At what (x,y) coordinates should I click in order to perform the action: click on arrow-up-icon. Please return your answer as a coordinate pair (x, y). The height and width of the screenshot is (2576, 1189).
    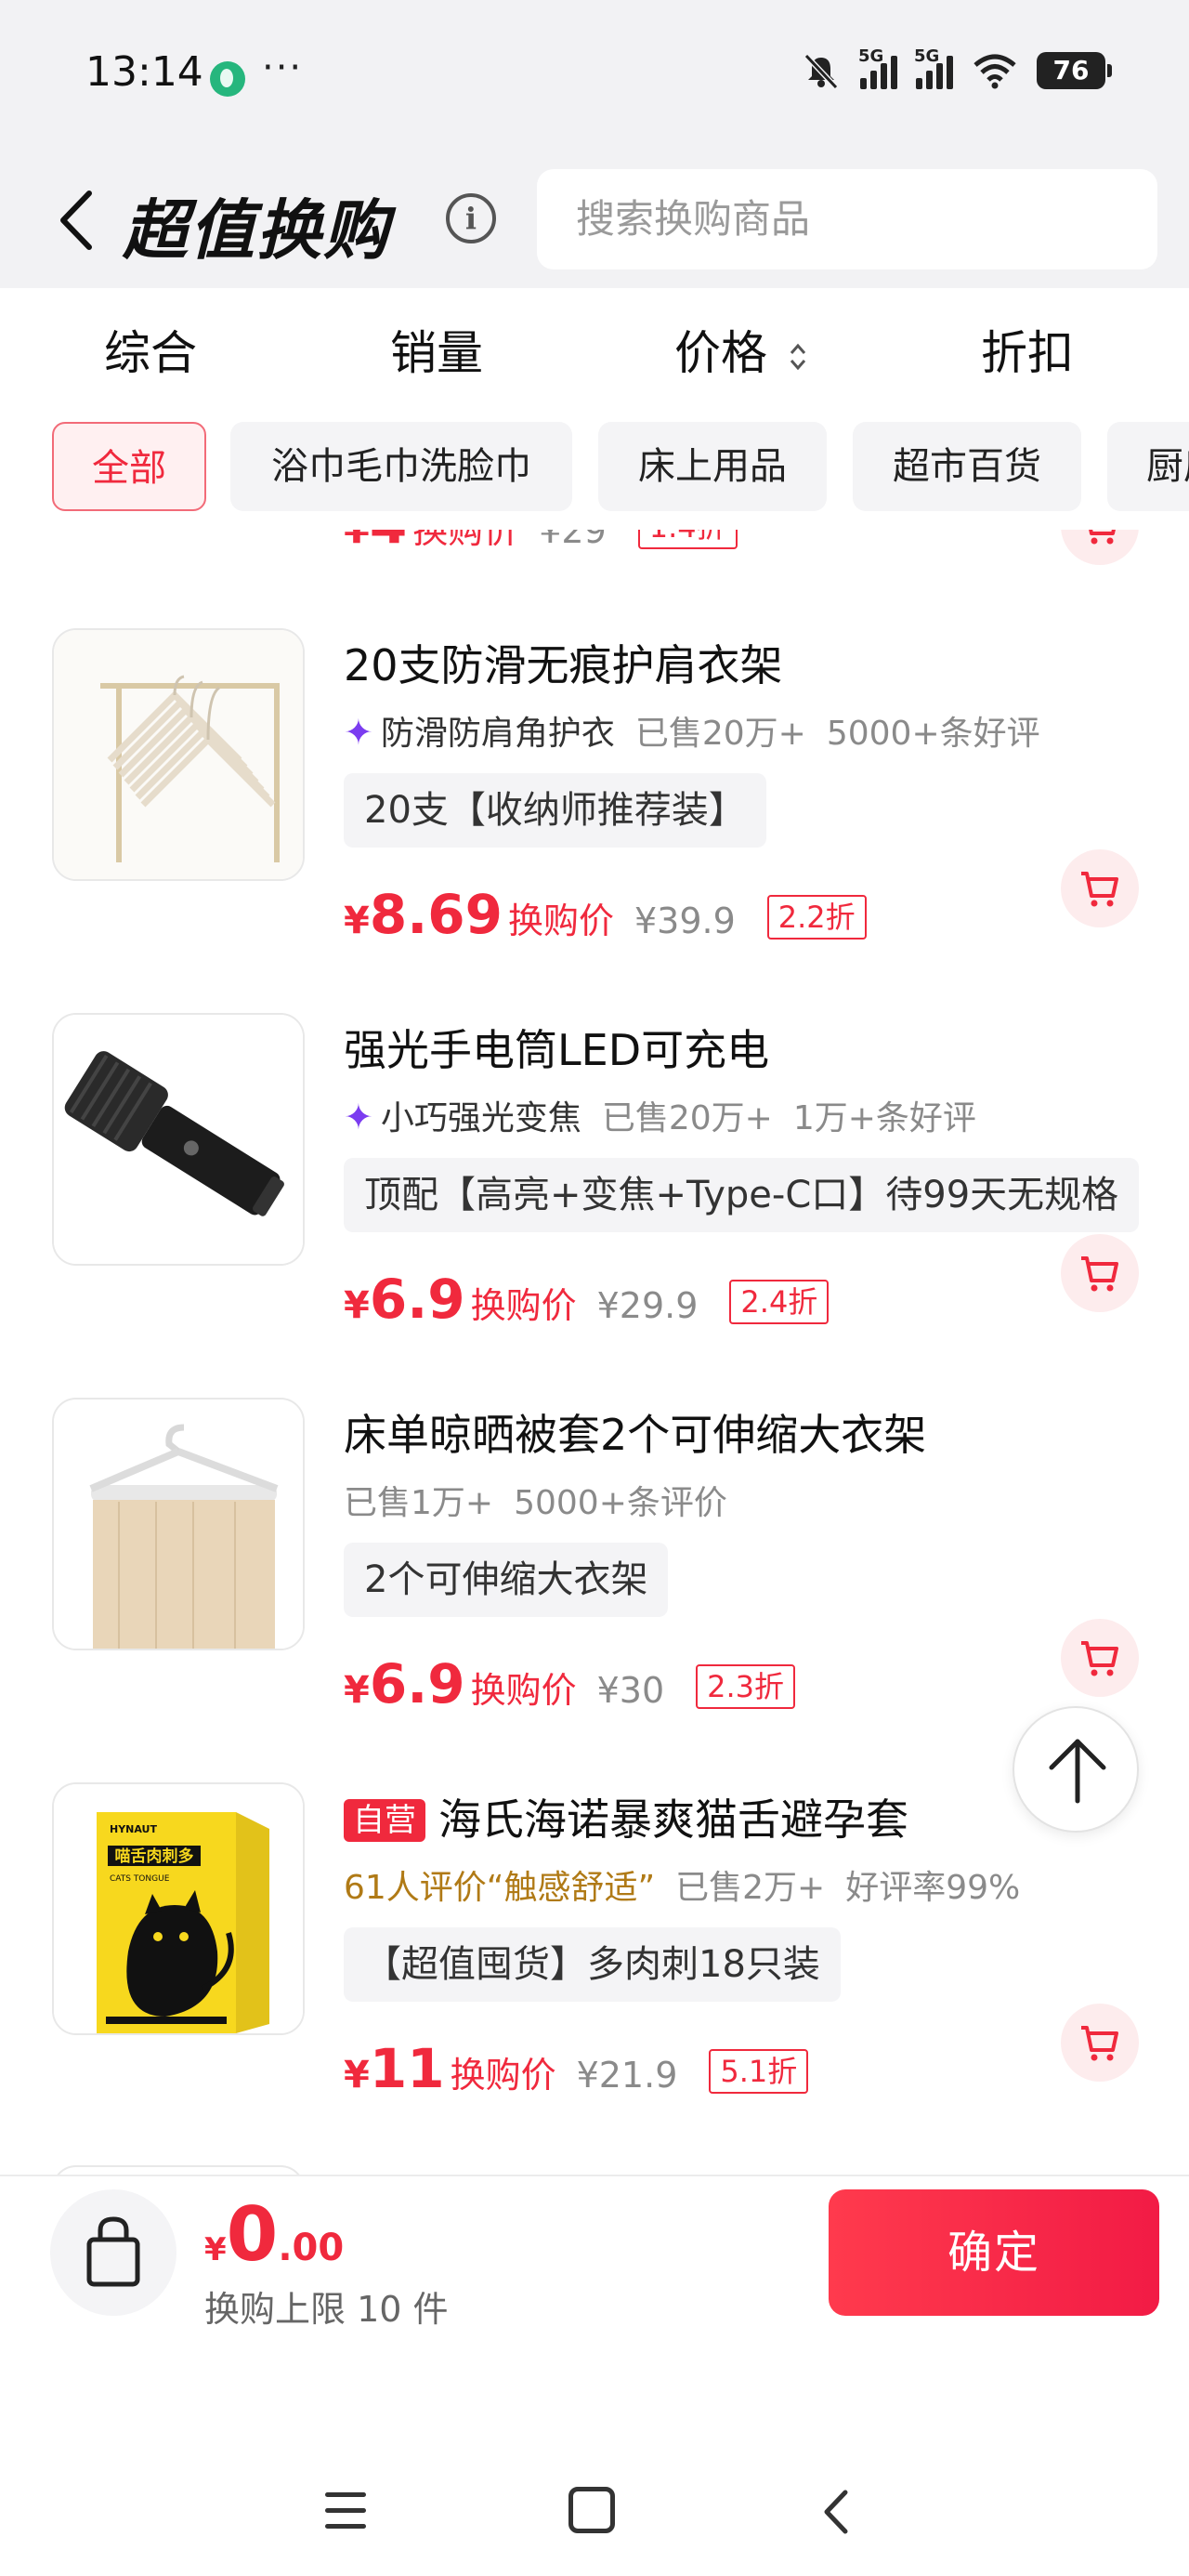
    Looking at the image, I should click on (1077, 1771).